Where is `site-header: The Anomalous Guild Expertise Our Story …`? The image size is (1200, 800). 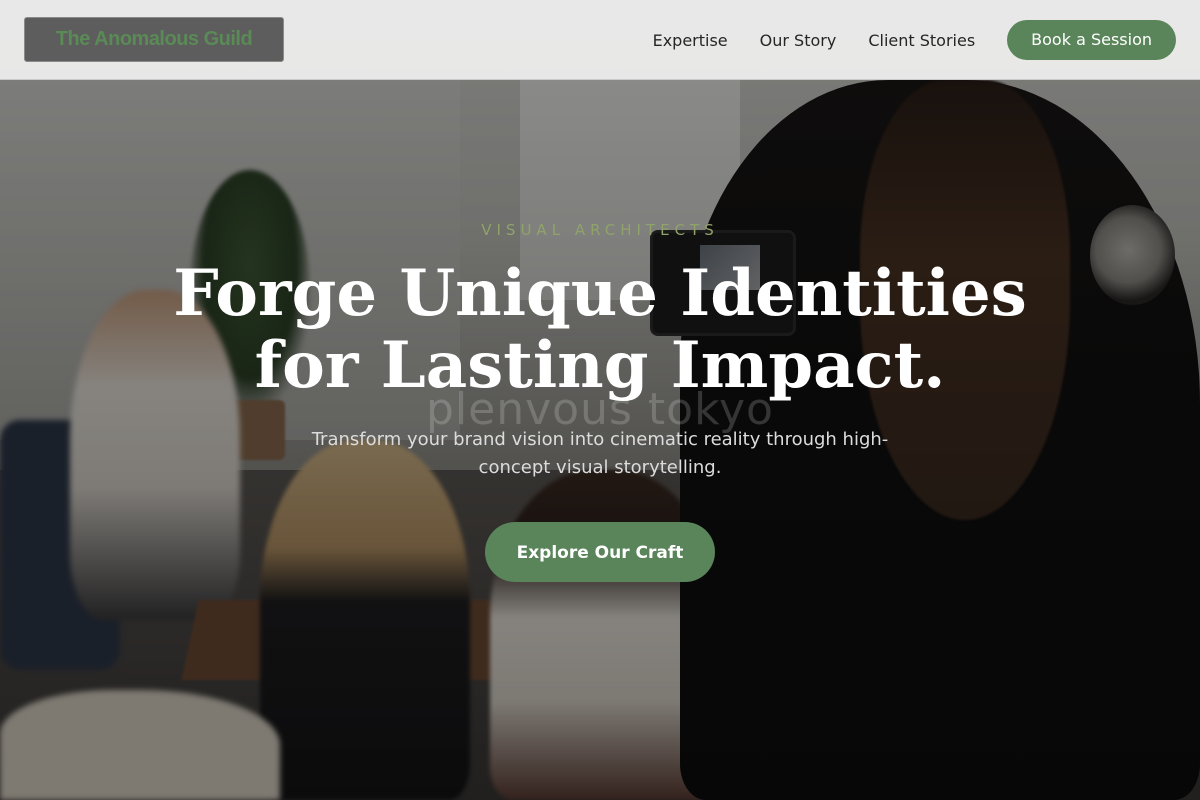 site-header: The Anomalous Guild Expertise Our Story … is located at coordinates (600, 40).